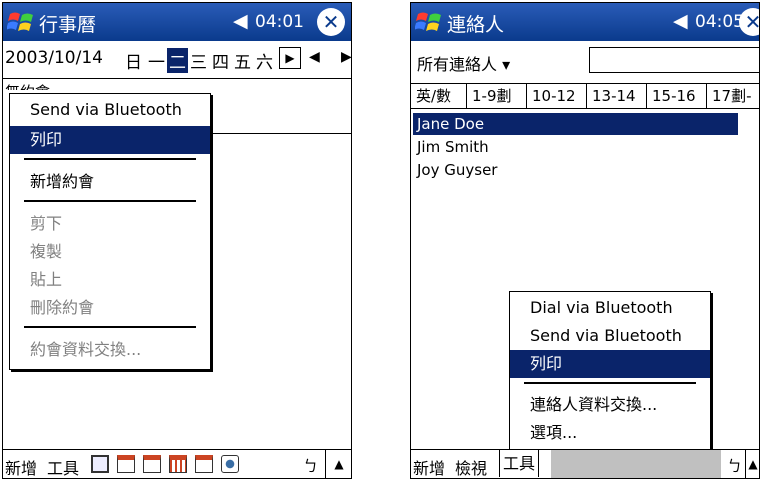 This screenshot has width=760, height=480. I want to click on day-view-icon, so click(126, 464).